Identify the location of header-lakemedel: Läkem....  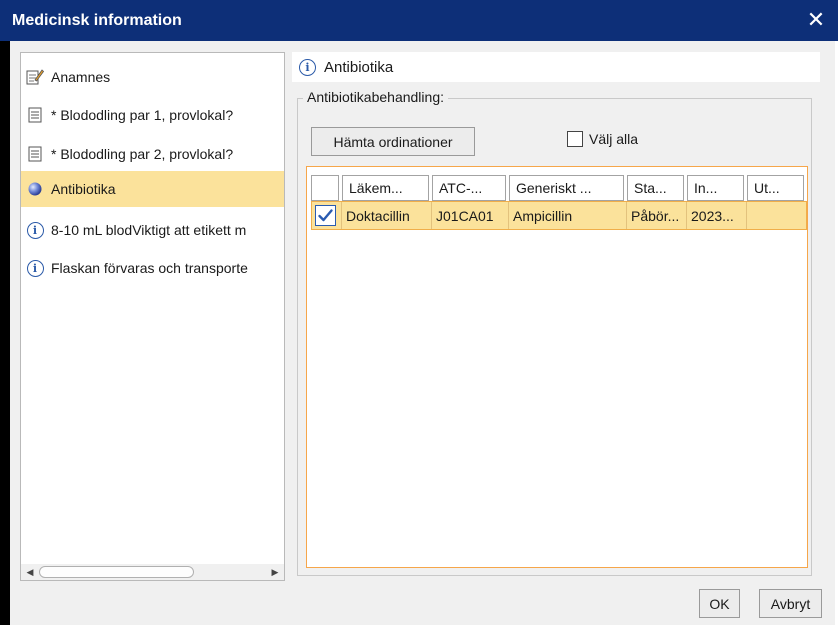
(385, 188).